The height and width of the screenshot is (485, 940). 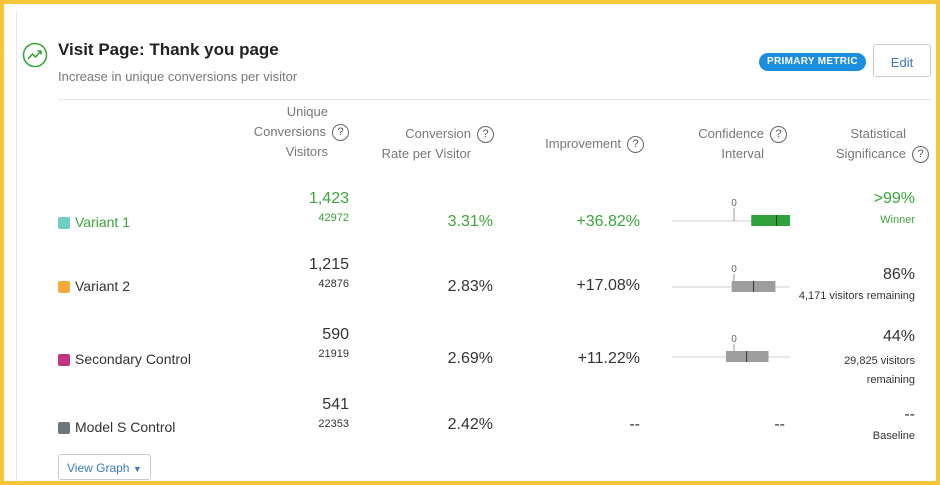 I want to click on col-improvement: Improvement?, so click(x=573, y=144).